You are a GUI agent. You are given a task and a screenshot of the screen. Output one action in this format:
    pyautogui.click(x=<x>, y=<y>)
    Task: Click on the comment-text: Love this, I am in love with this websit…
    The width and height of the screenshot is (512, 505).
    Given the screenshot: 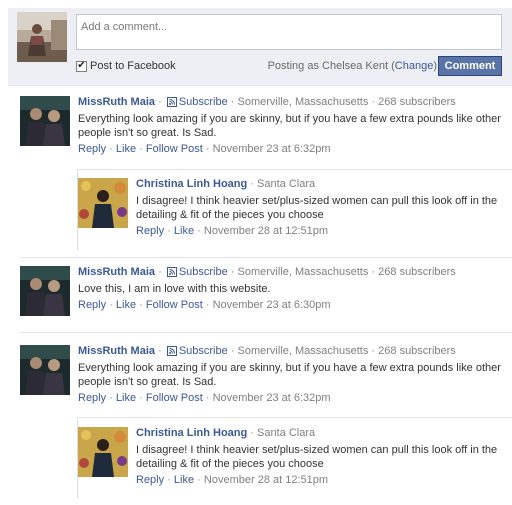 What is the action you would take?
    pyautogui.click(x=174, y=289)
    